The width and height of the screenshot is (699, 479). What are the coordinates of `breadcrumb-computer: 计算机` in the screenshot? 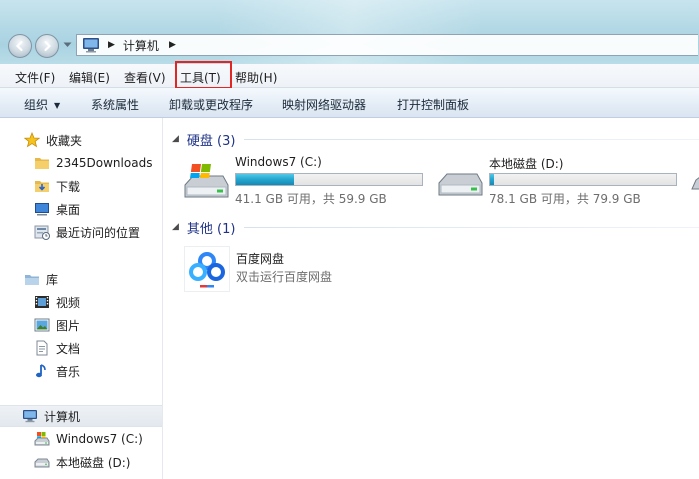 It's located at (141, 45).